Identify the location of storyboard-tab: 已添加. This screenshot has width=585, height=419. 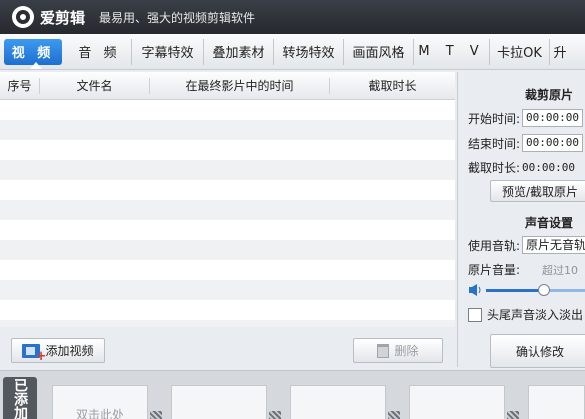
(20, 398).